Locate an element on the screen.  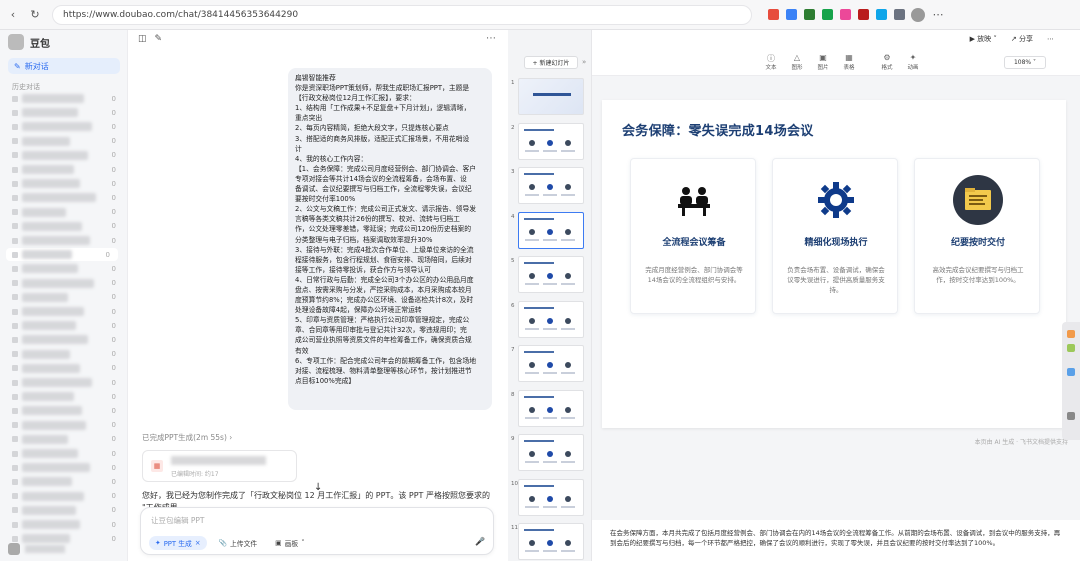
toolbar-item: ▦ 表格 is located at coordinates (849, 62).